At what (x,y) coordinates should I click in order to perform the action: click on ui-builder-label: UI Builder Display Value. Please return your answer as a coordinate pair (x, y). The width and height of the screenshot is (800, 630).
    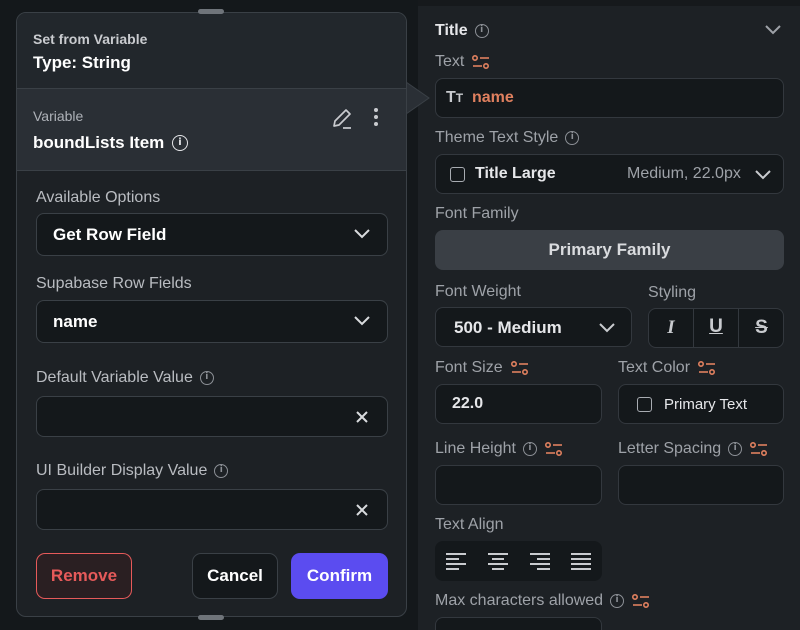
    Looking at the image, I should click on (122, 470).